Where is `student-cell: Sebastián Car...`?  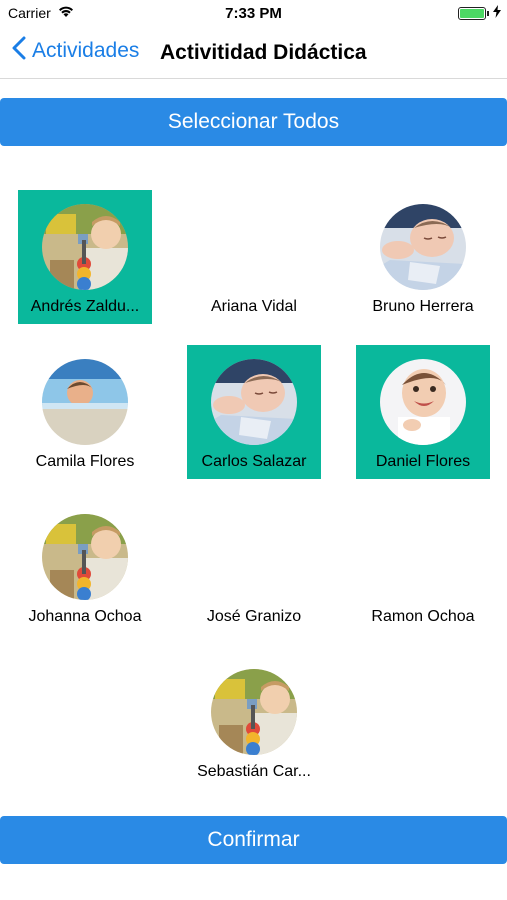
student-cell: Sebastián Car... is located at coordinates (254, 722).